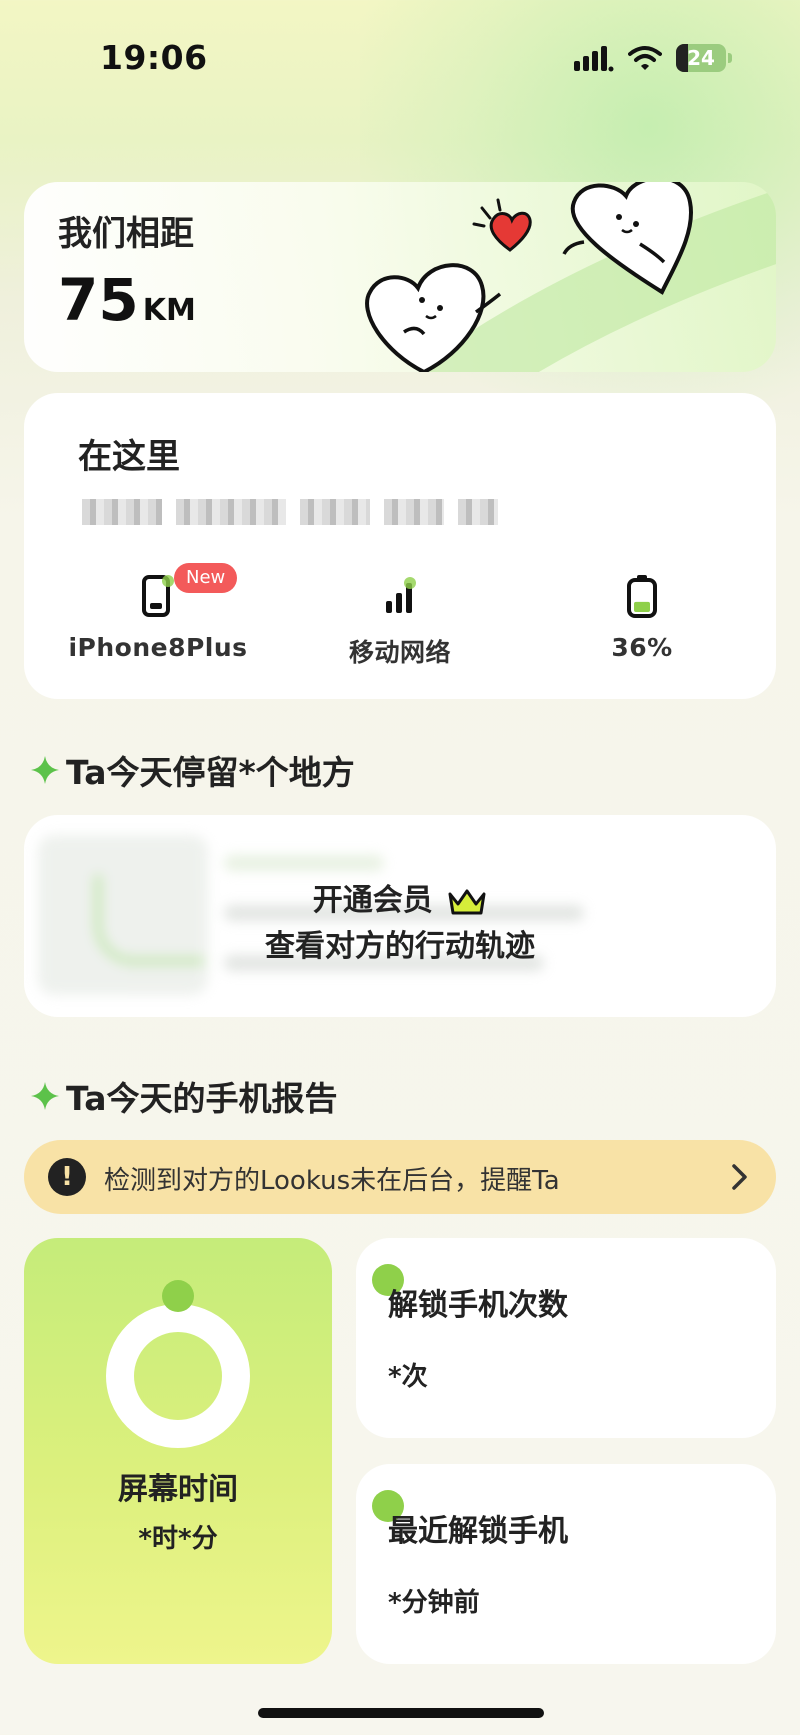 The image size is (800, 1735). I want to click on network-signal-icon, so click(401, 595).